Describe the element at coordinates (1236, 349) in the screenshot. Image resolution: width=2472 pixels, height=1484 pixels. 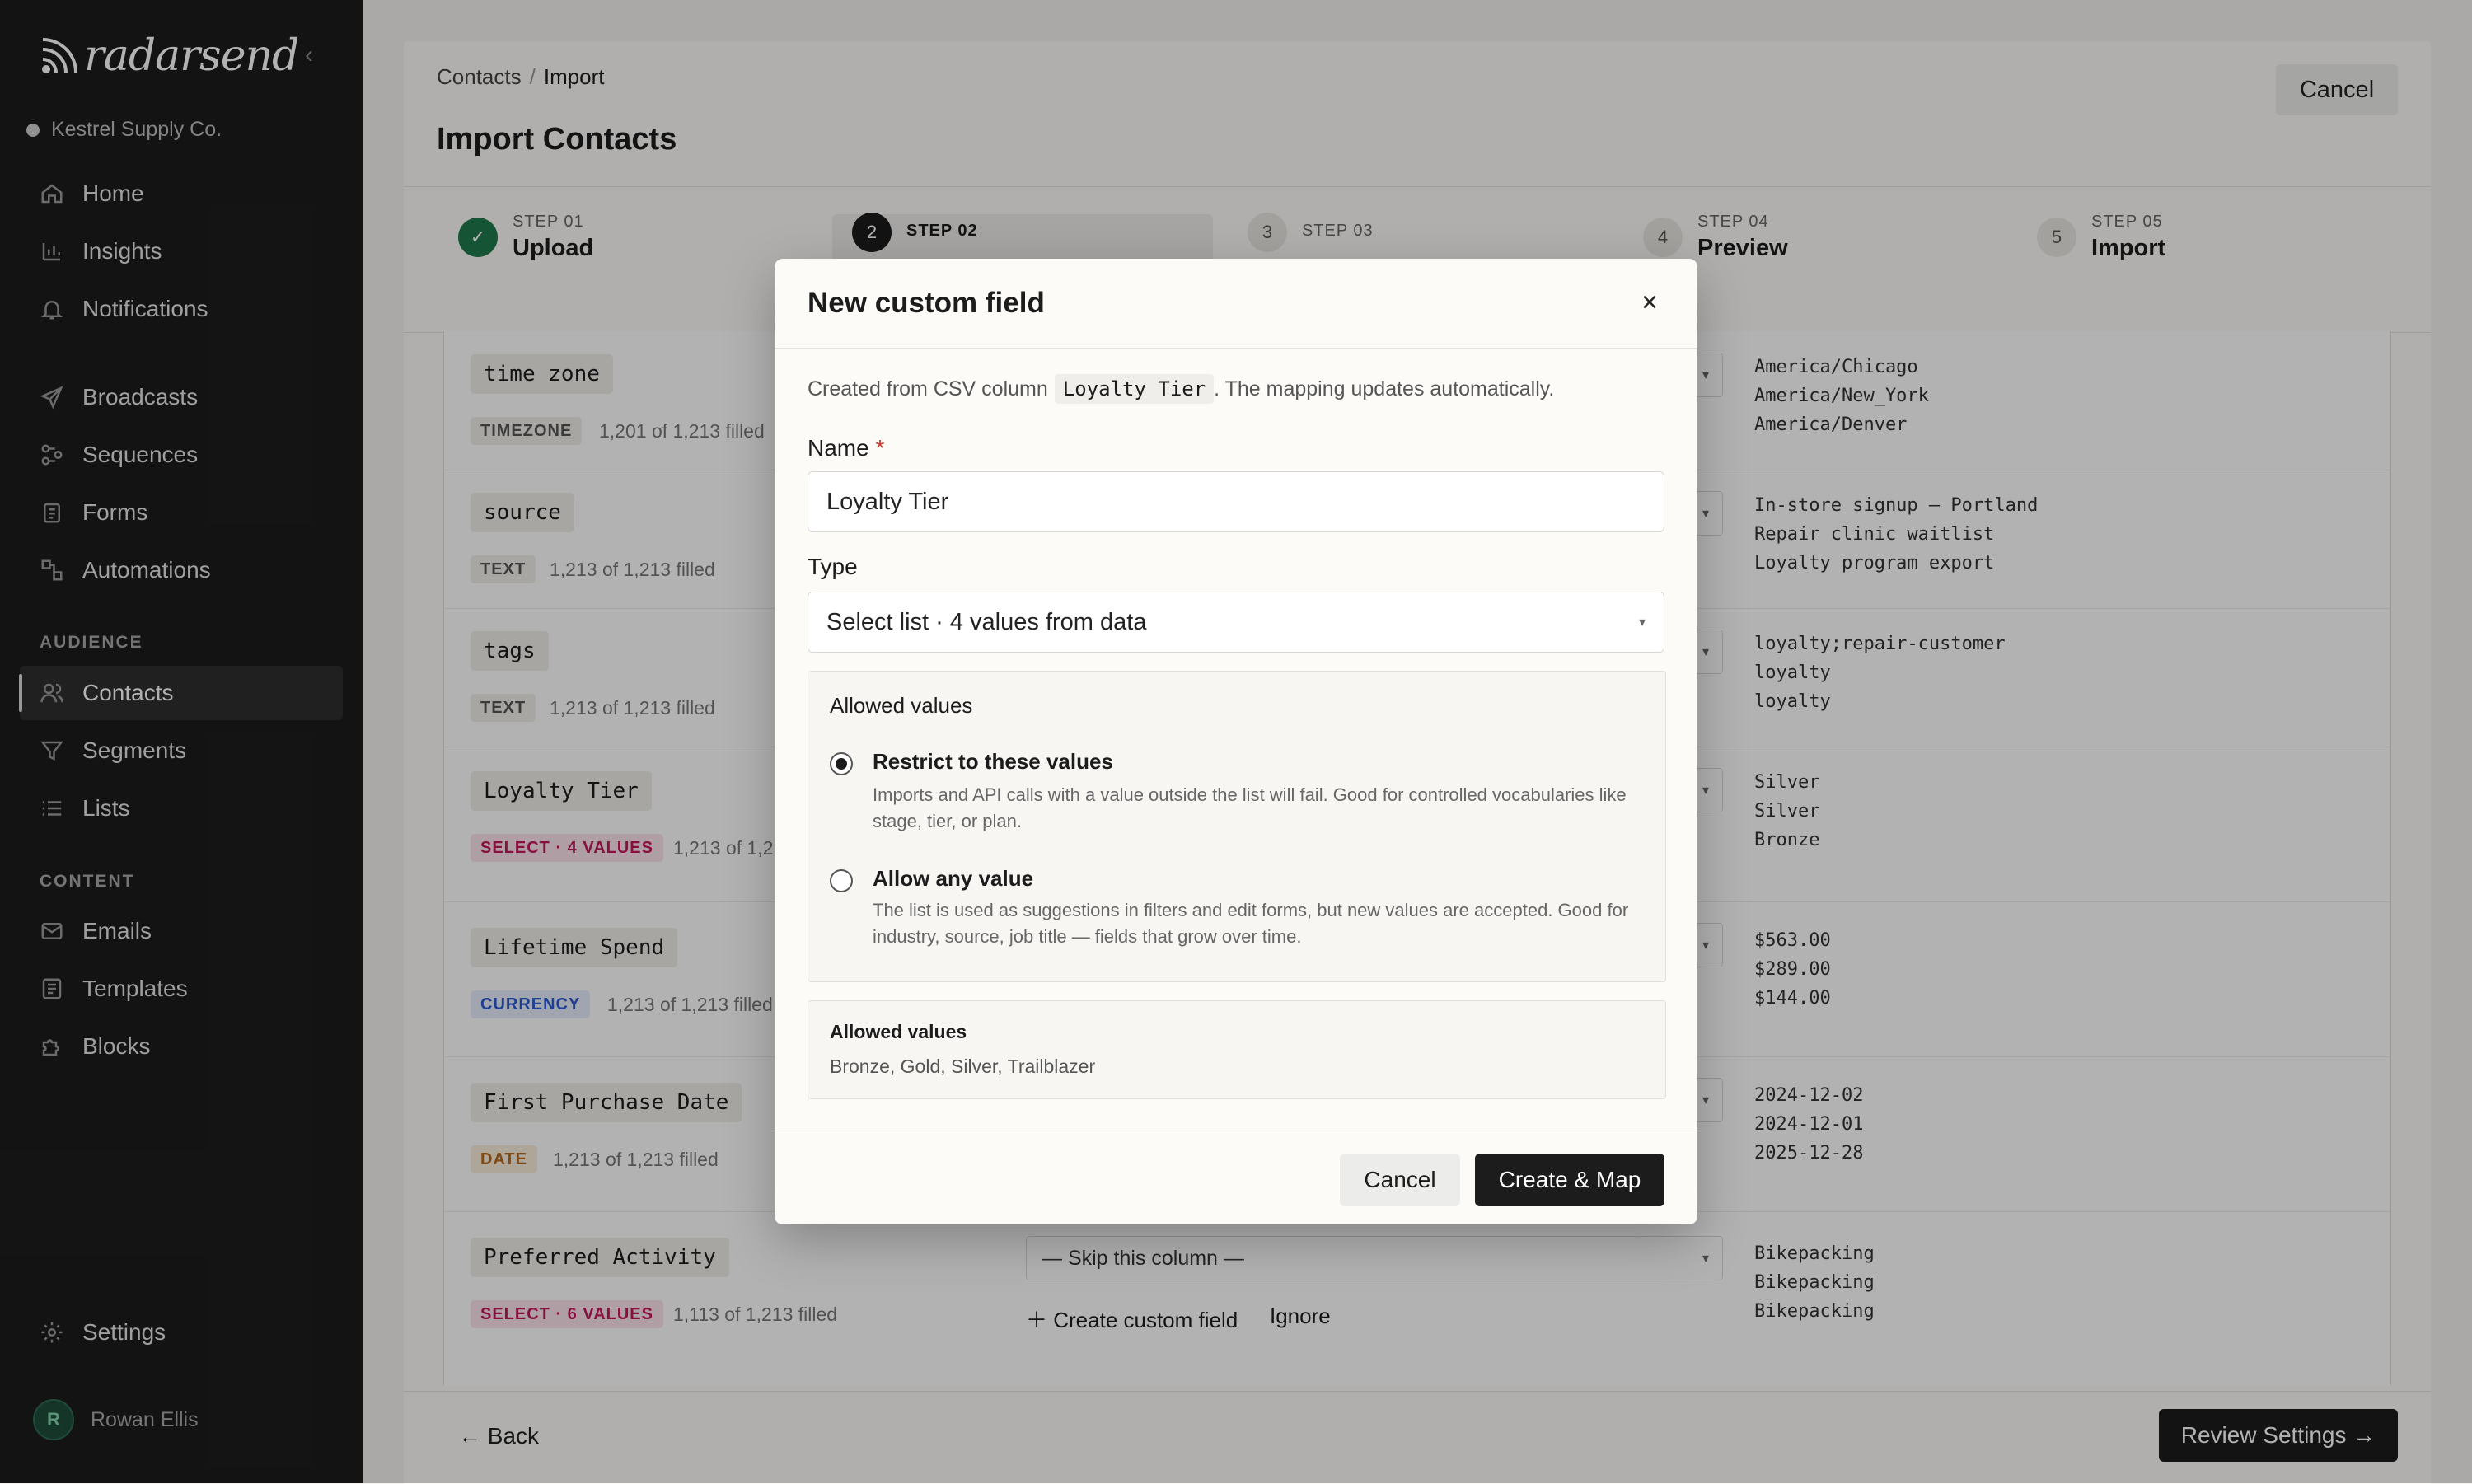
I see `divider` at that location.